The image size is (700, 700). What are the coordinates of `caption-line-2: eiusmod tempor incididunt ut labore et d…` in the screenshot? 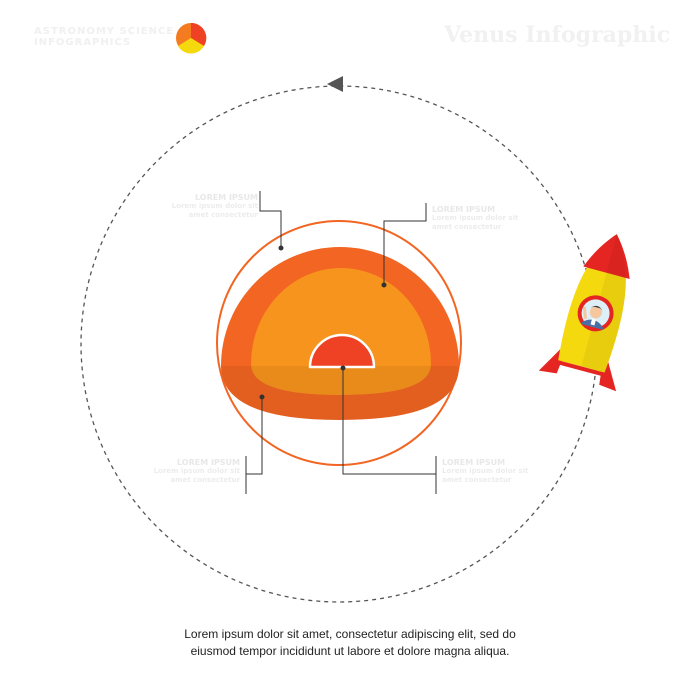 It's located at (350, 651).